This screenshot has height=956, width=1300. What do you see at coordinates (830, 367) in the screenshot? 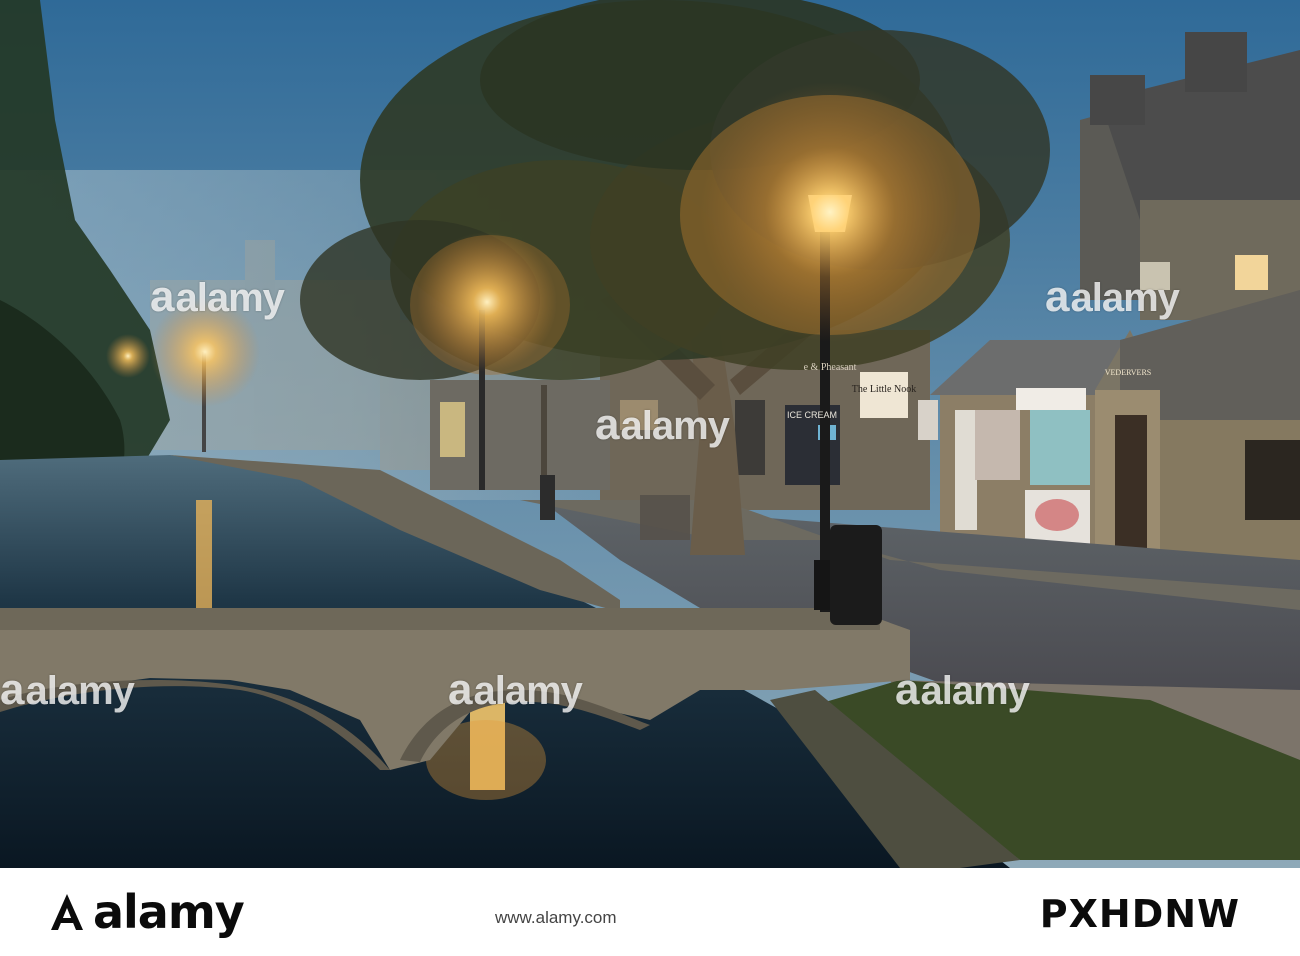
I see `sign-pub: e & Pheasant` at bounding box center [830, 367].